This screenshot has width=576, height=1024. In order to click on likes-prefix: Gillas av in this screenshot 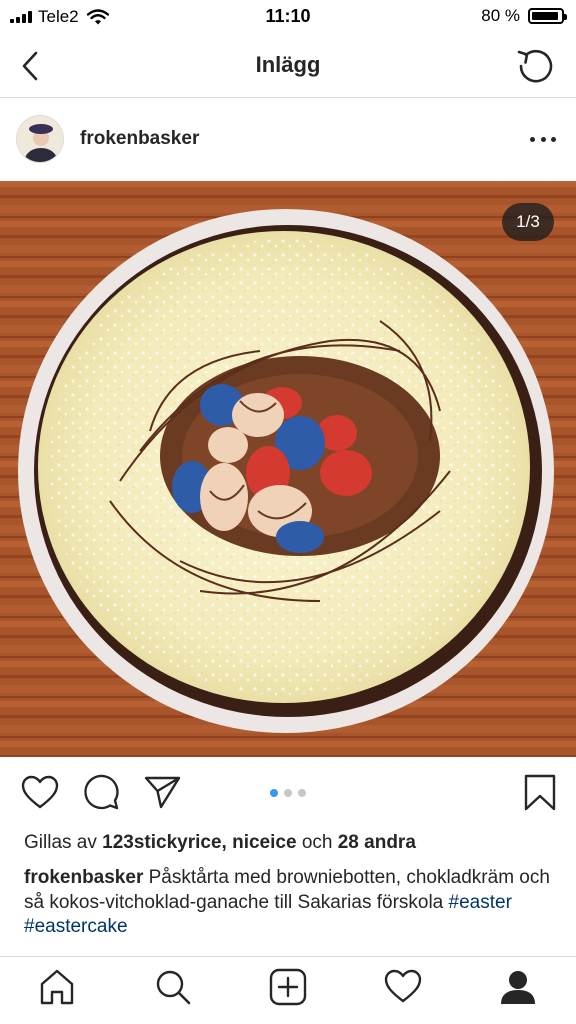, I will do `click(60, 842)`.